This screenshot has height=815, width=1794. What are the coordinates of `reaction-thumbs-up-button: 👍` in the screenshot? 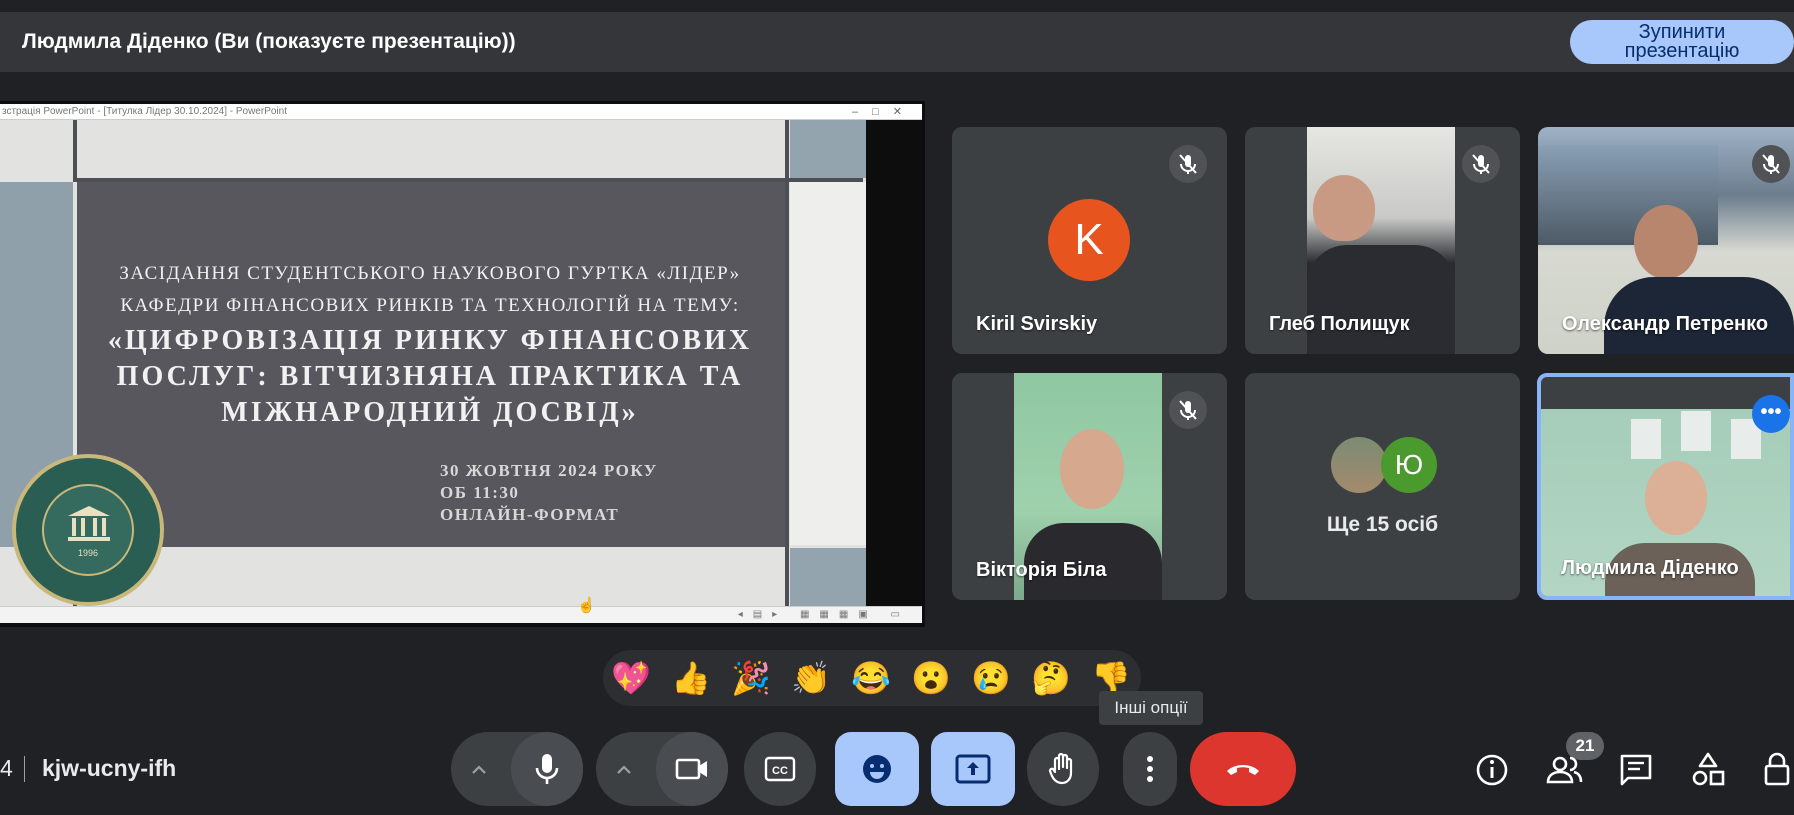 It's located at (691, 678).